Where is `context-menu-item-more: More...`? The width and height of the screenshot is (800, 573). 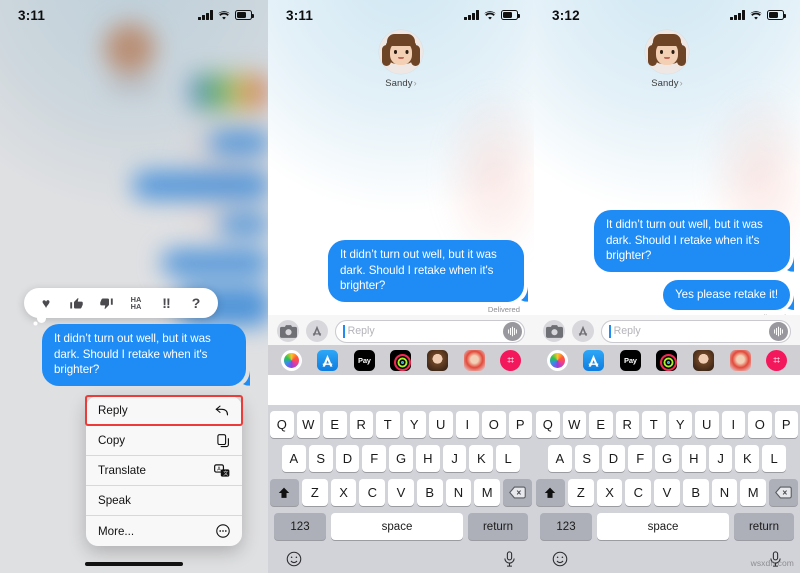
context-menu-item-more: More... is located at coordinates (164, 531).